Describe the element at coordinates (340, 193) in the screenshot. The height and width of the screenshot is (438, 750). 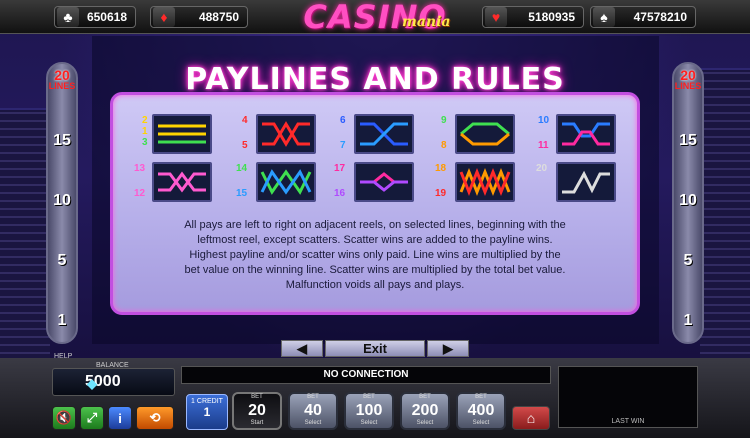
I see `payline-number: 16` at that location.